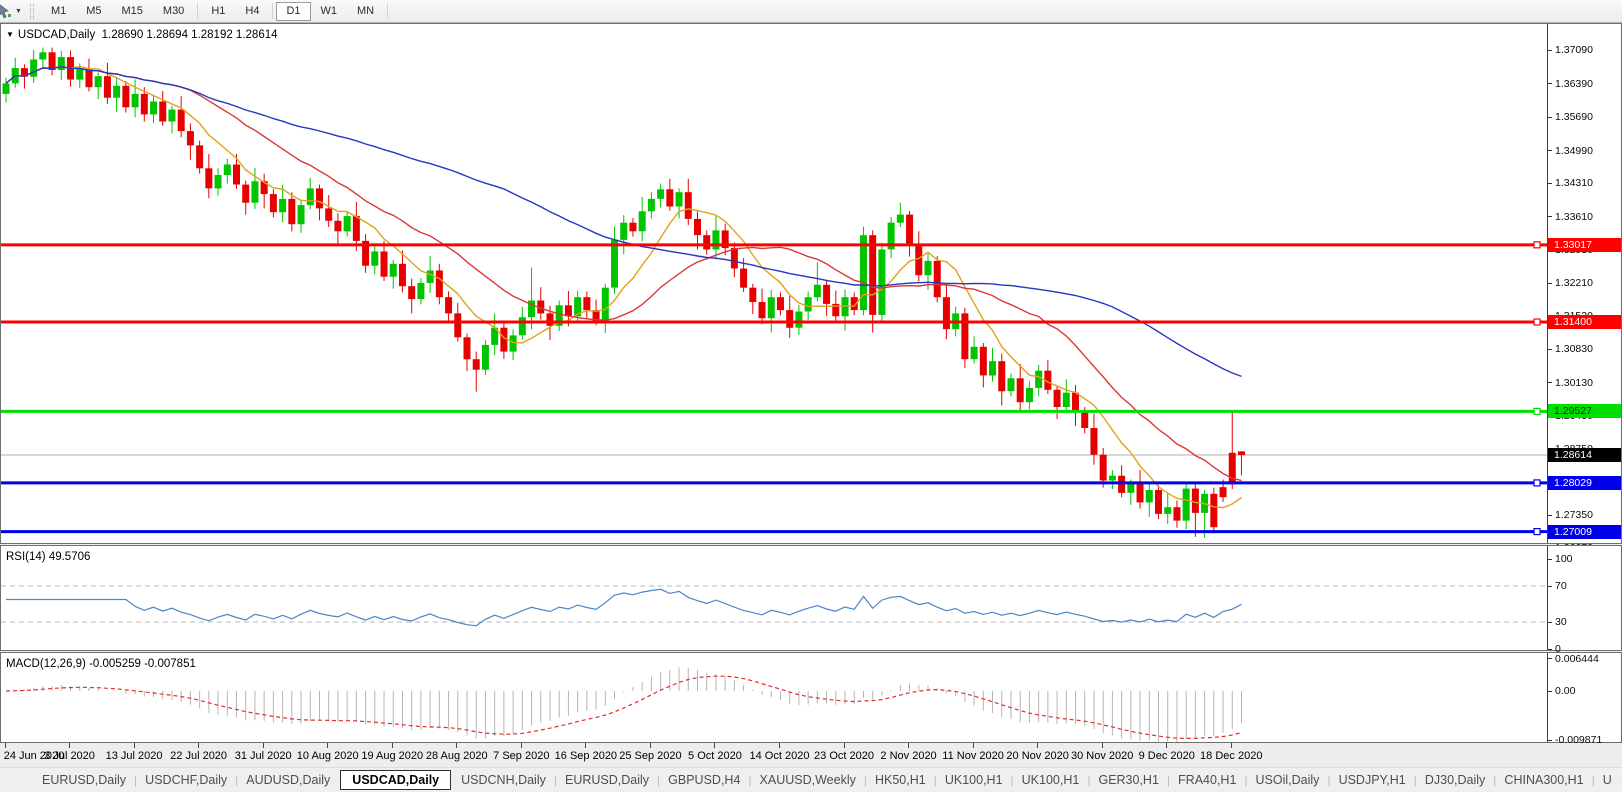  What do you see at coordinates (704, 780) in the screenshot?
I see `chart-tab-gbpusd-h4: GBPUSD,H4` at bounding box center [704, 780].